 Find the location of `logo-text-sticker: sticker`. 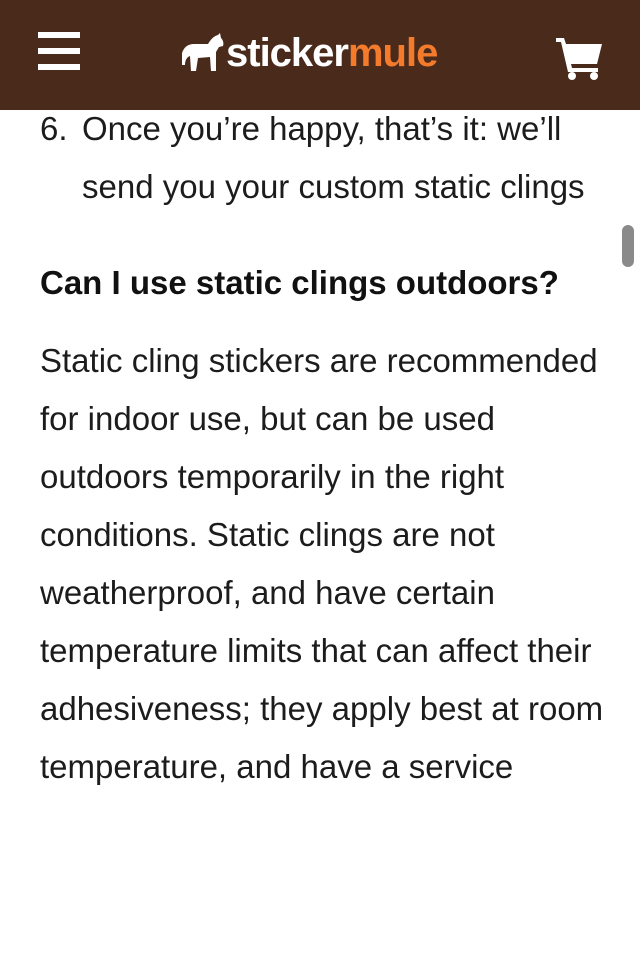

logo-text-sticker: sticker is located at coordinates (287, 53).